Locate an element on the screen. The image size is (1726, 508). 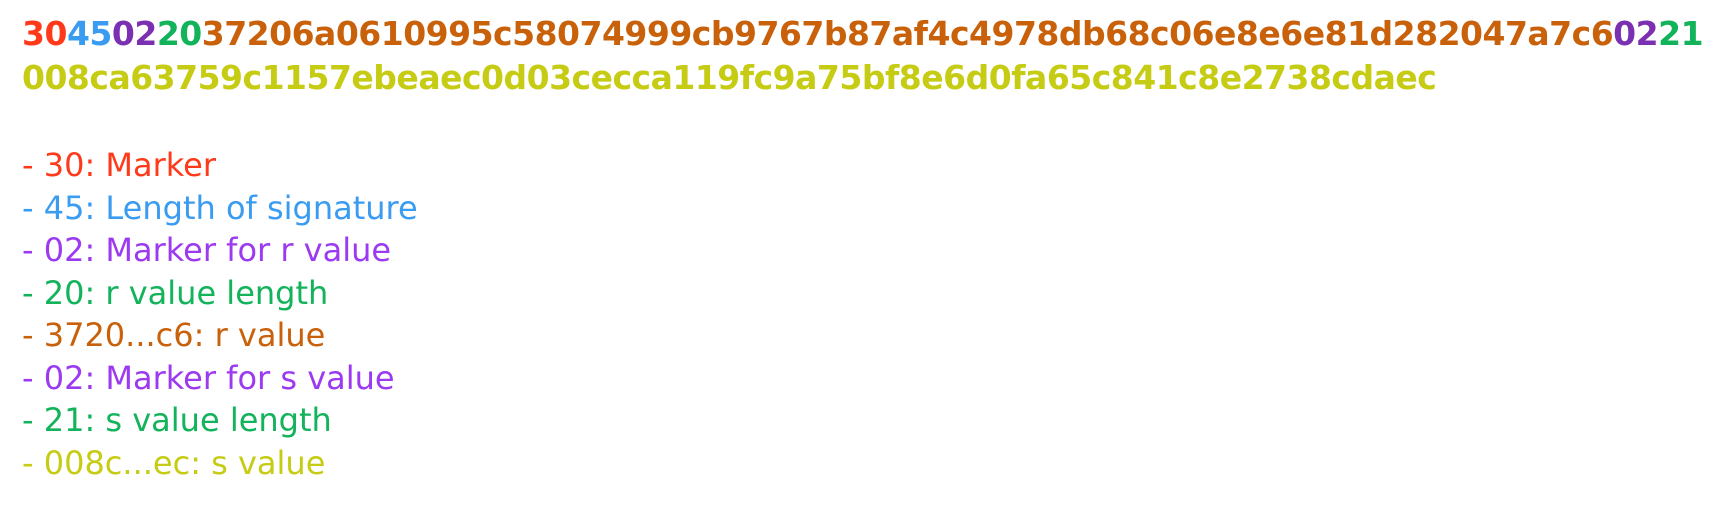
segment-r-length: 20 is located at coordinates (179, 33).